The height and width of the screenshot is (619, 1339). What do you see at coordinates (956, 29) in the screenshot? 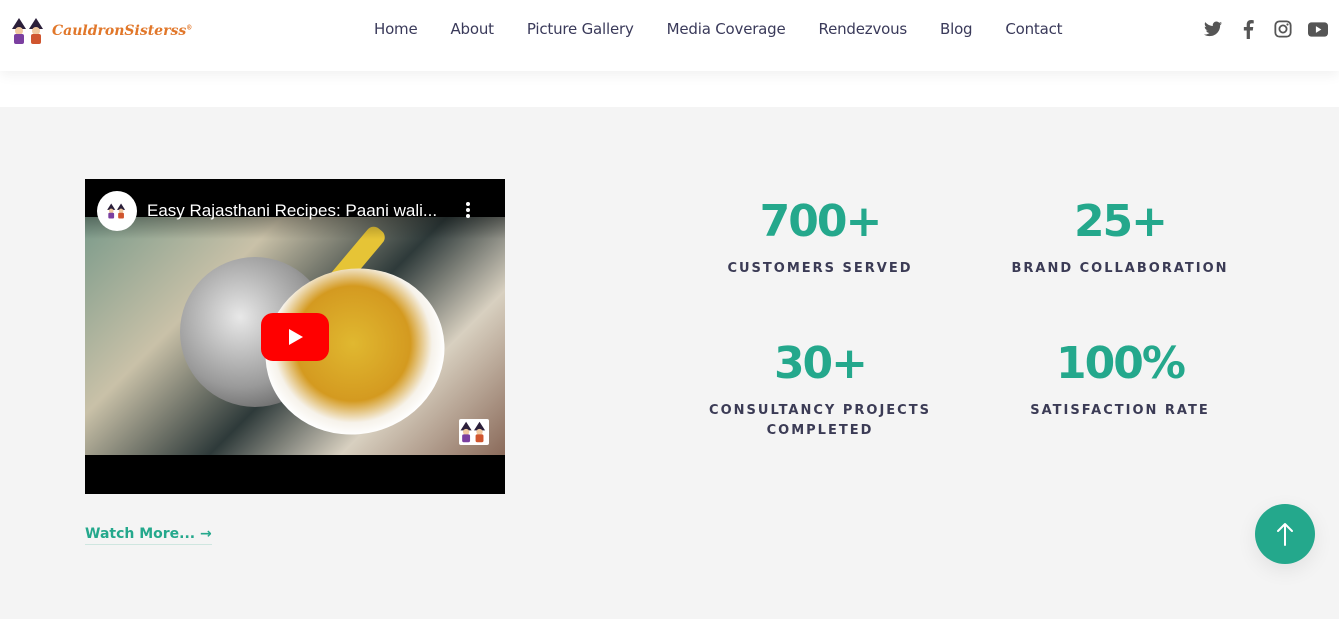
I see `nav-blog: Blog` at bounding box center [956, 29].